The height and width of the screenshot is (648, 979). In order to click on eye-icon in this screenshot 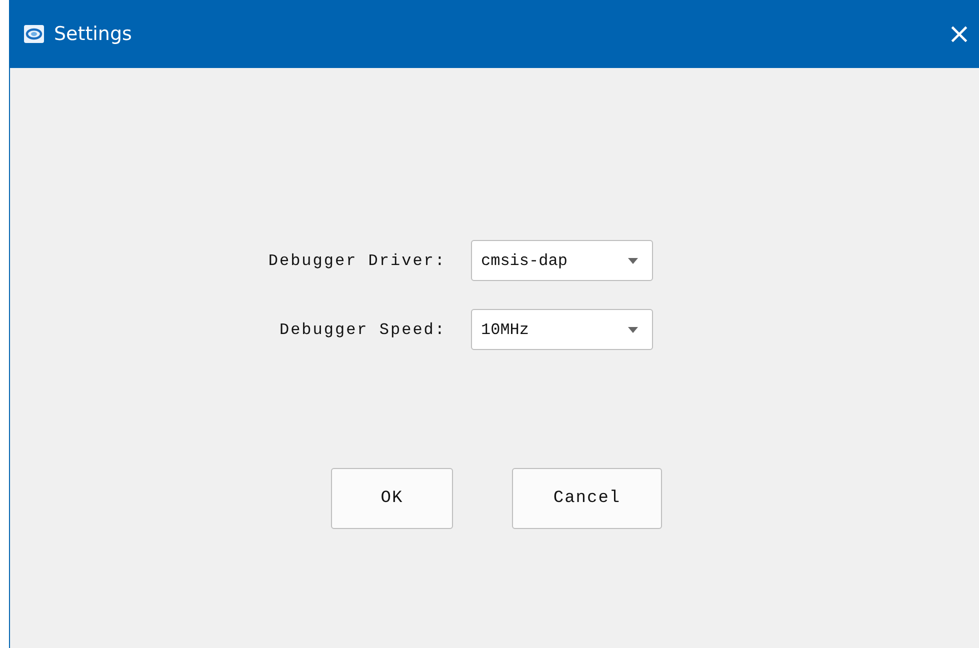, I will do `click(34, 34)`.